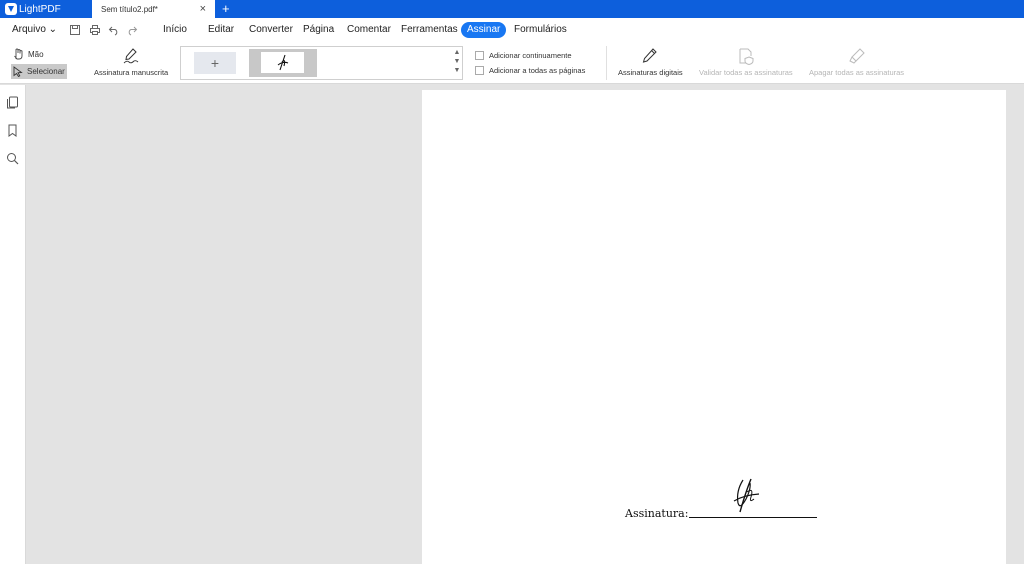 The width and height of the screenshot is (1024, 564). I want to click on placed-signature, so click(746, 496).